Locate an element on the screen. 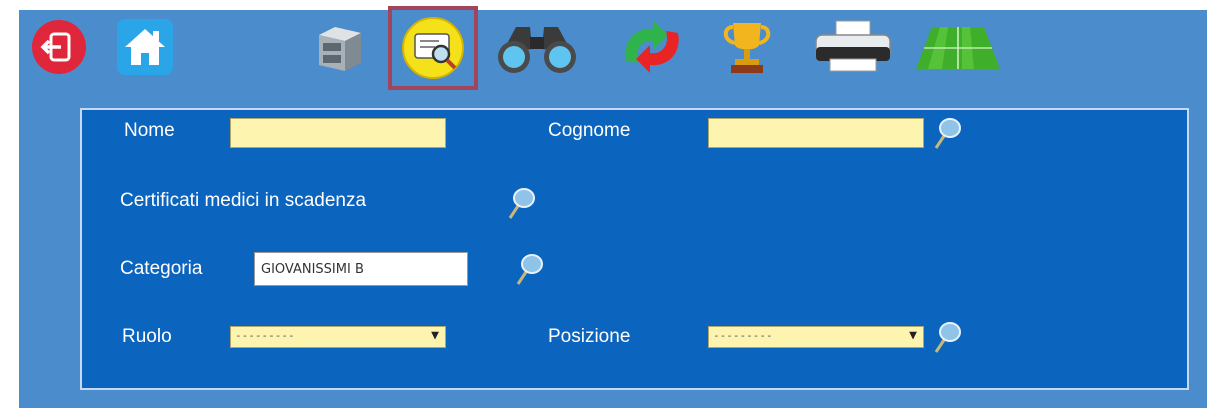 This screenshot has height=410, width=1208. certificati-search-icon is located at coordinates (520, 204).